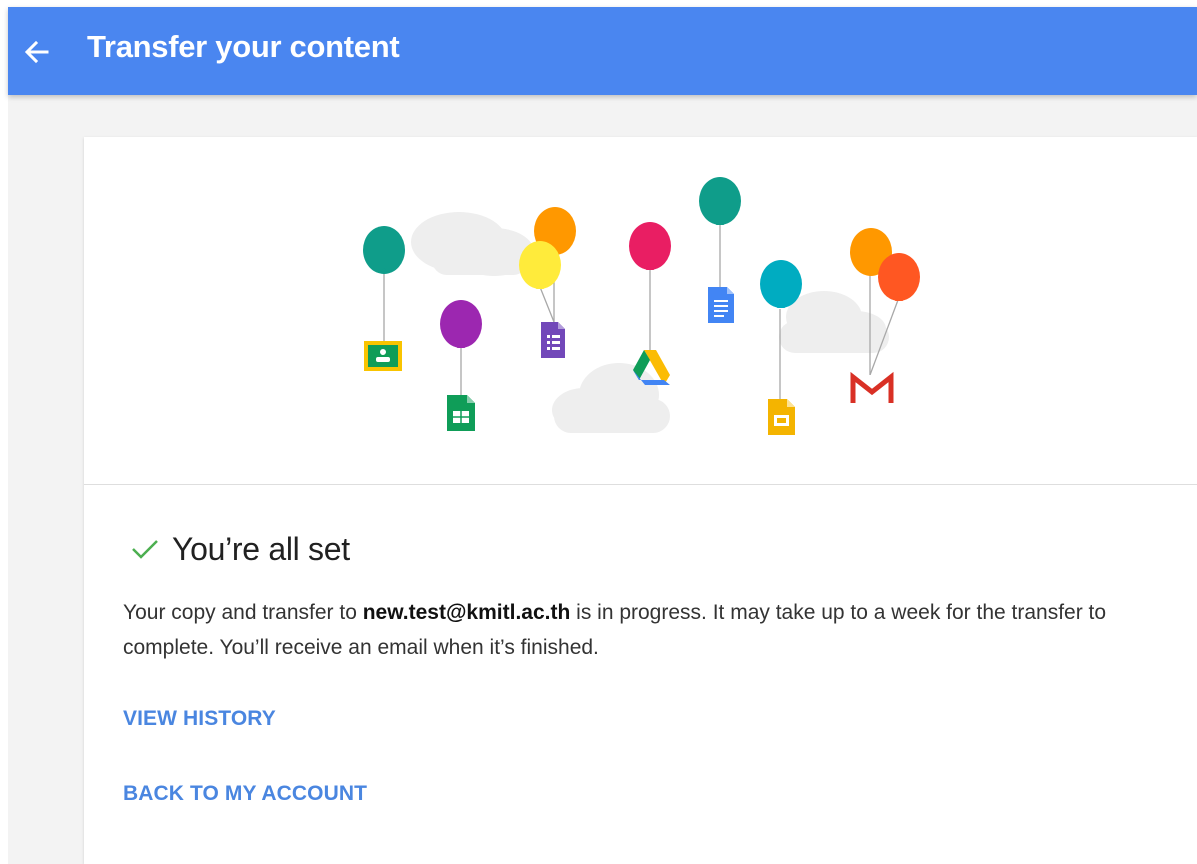 Image resolution: width=1197 pixels, height=864 pixels. Describe the element at coordinates (466, 612) in the screenshot. I see `destination-email: new.test@kmitl.ac.th` at that location.